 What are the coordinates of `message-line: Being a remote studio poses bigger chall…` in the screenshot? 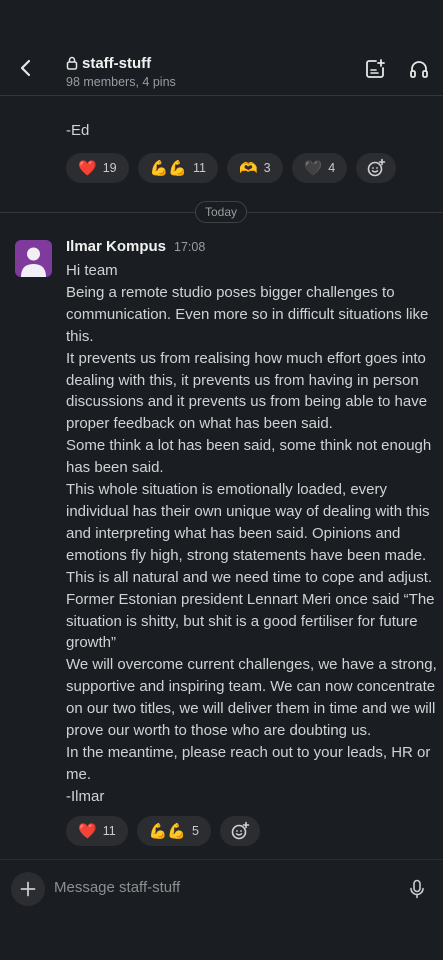 It's located at (230, 292).